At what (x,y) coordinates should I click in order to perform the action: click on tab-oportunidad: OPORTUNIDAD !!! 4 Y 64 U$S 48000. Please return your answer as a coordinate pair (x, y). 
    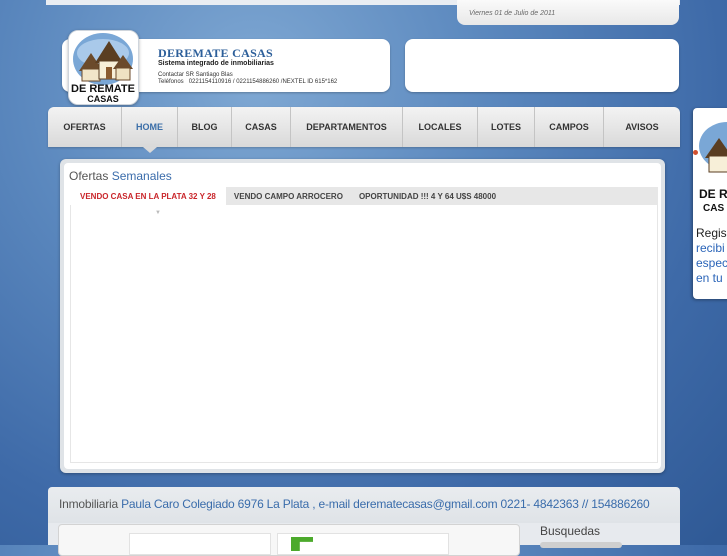
    Looking at the image, I should click on (427, 196).